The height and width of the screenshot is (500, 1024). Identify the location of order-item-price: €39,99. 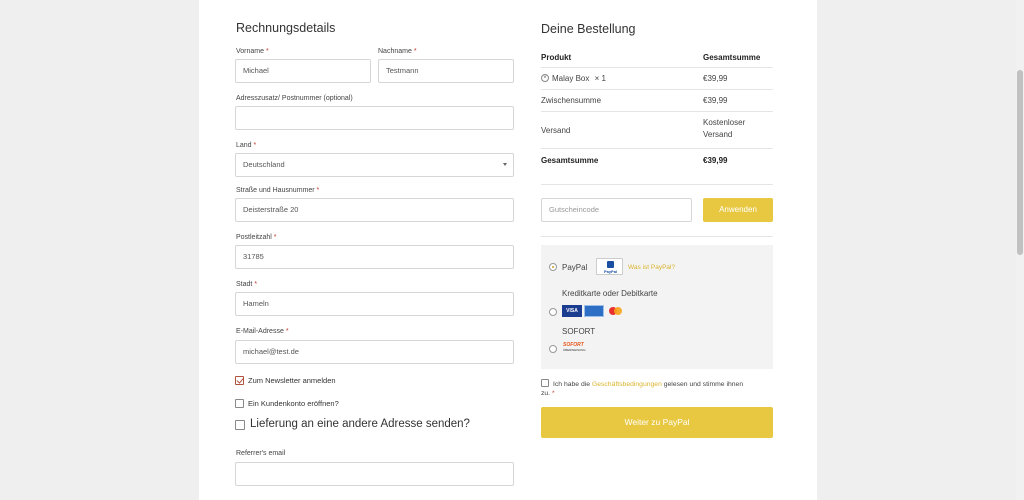
(715, 78).